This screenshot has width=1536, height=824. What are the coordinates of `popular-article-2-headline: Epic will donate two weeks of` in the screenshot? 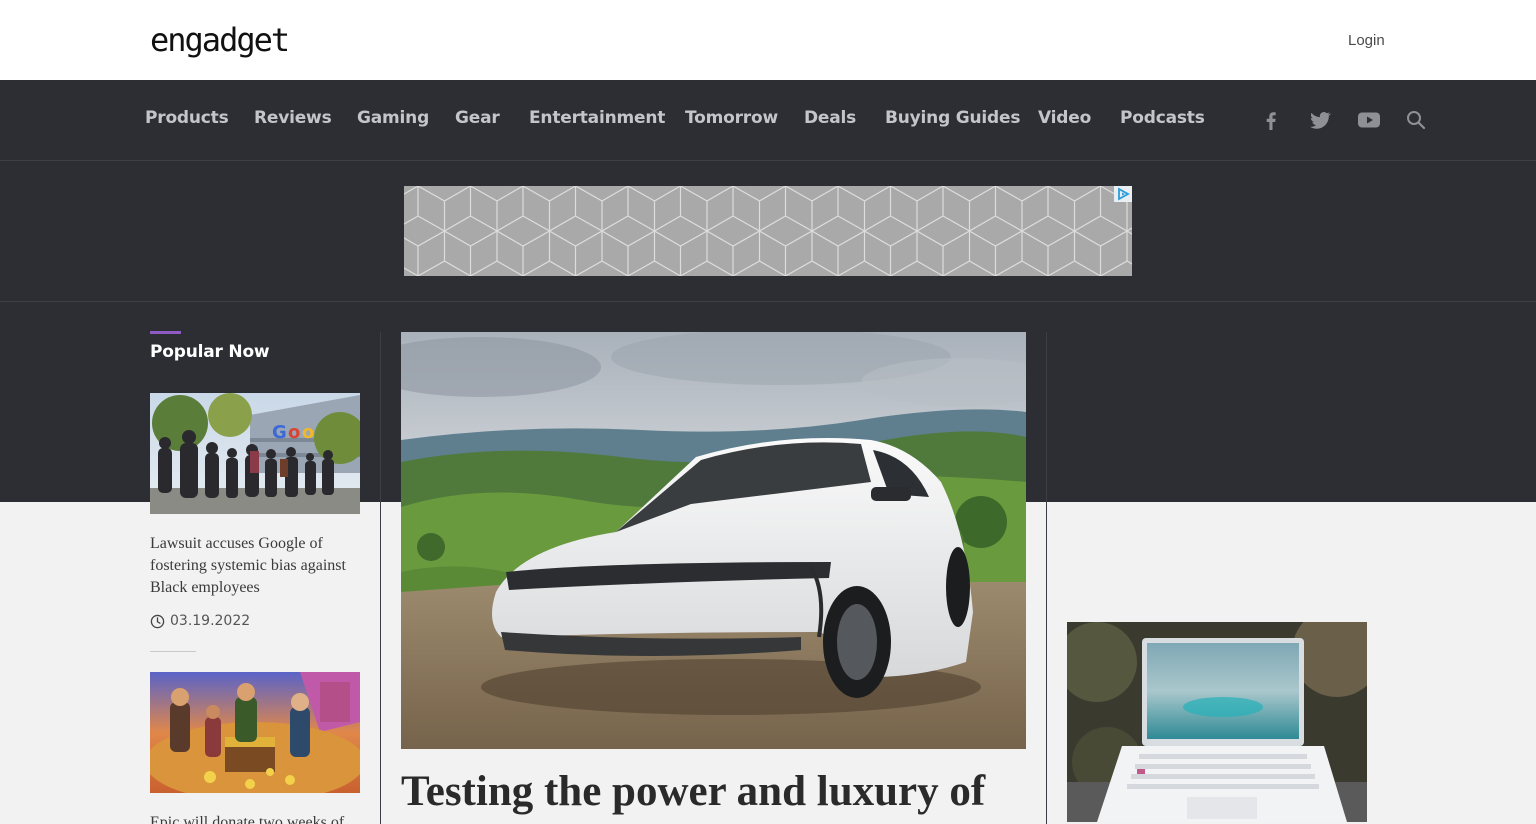 It's located at (256, 818).